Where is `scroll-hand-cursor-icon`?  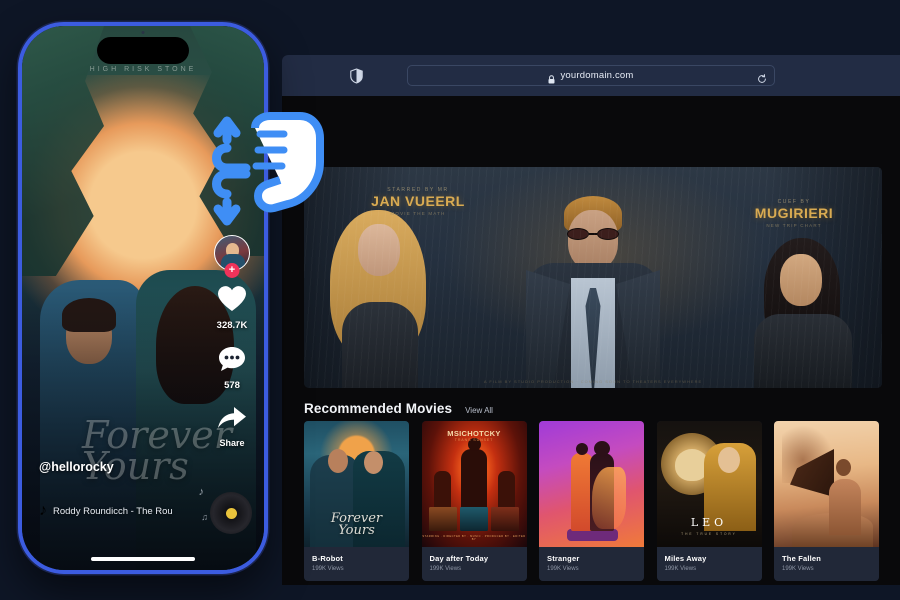
scroll-hand-cursor-icon is located at coordinates (266, 170).